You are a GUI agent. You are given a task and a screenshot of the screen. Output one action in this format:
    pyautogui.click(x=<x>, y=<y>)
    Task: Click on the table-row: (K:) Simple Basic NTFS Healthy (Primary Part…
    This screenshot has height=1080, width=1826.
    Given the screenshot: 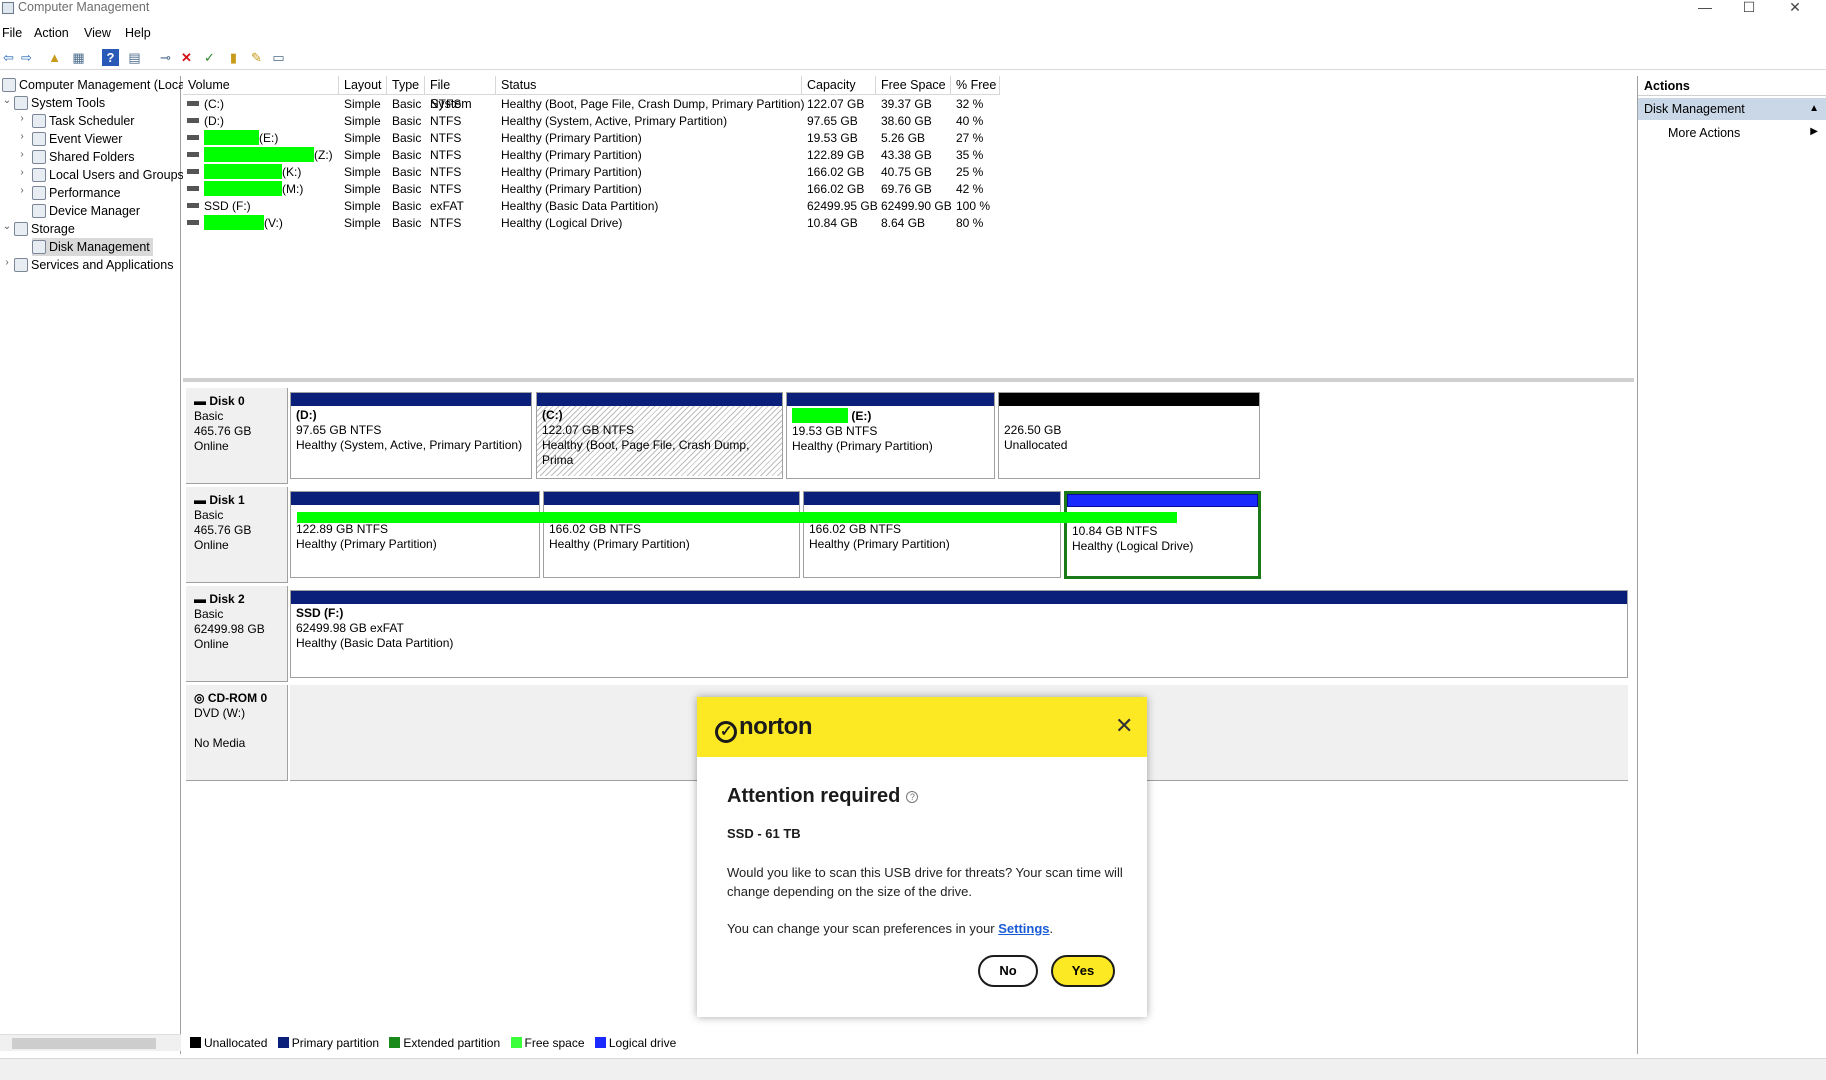 What is the action you would take?
    pyautogui.click(x=591, y=172)
    